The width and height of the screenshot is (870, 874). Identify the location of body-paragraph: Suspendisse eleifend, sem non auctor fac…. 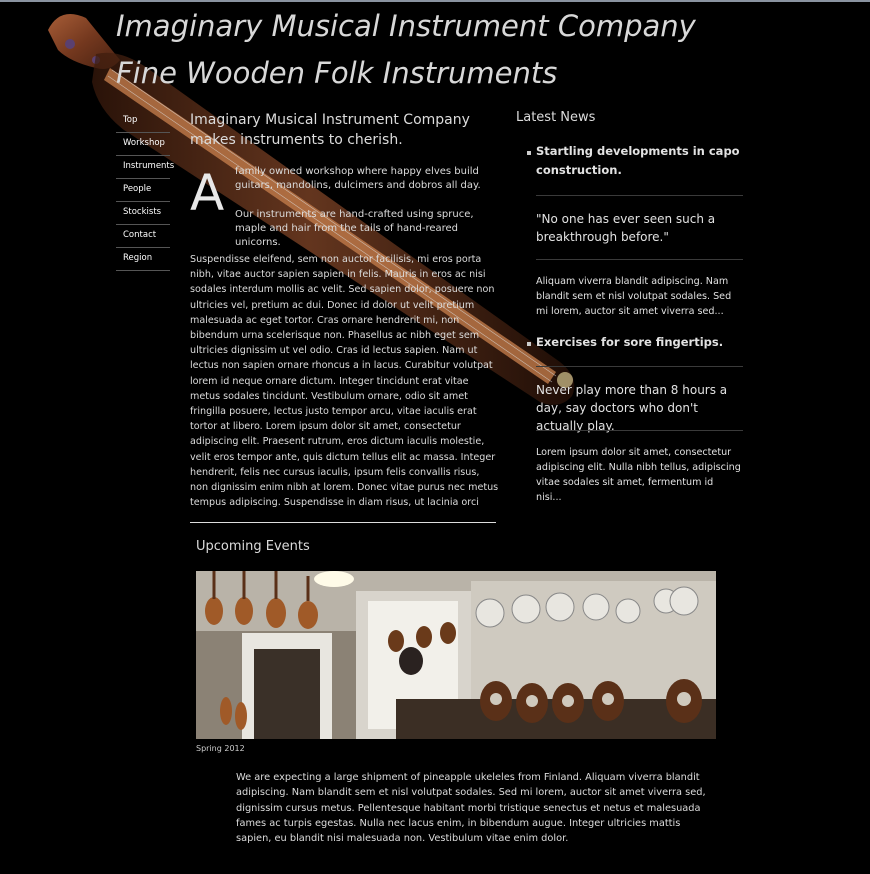
(344, 381).